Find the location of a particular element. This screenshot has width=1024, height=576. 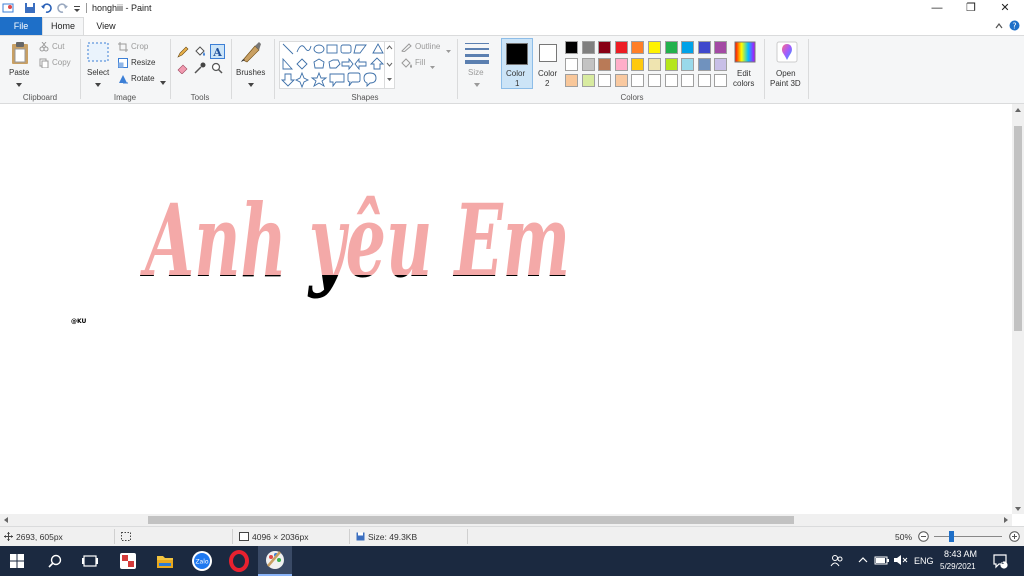

paste-icon is located at coordinates (20, 54).